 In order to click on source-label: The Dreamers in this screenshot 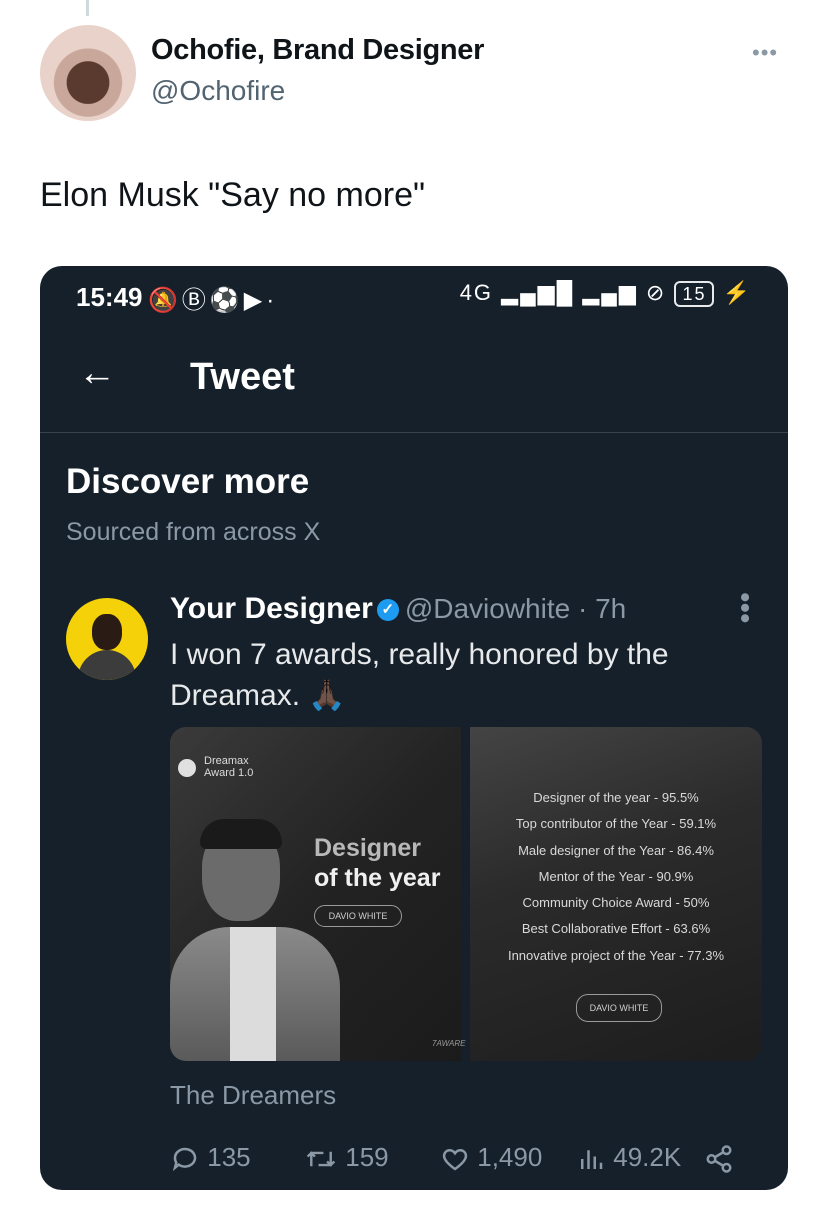, I will do `click(253, 1095)`.